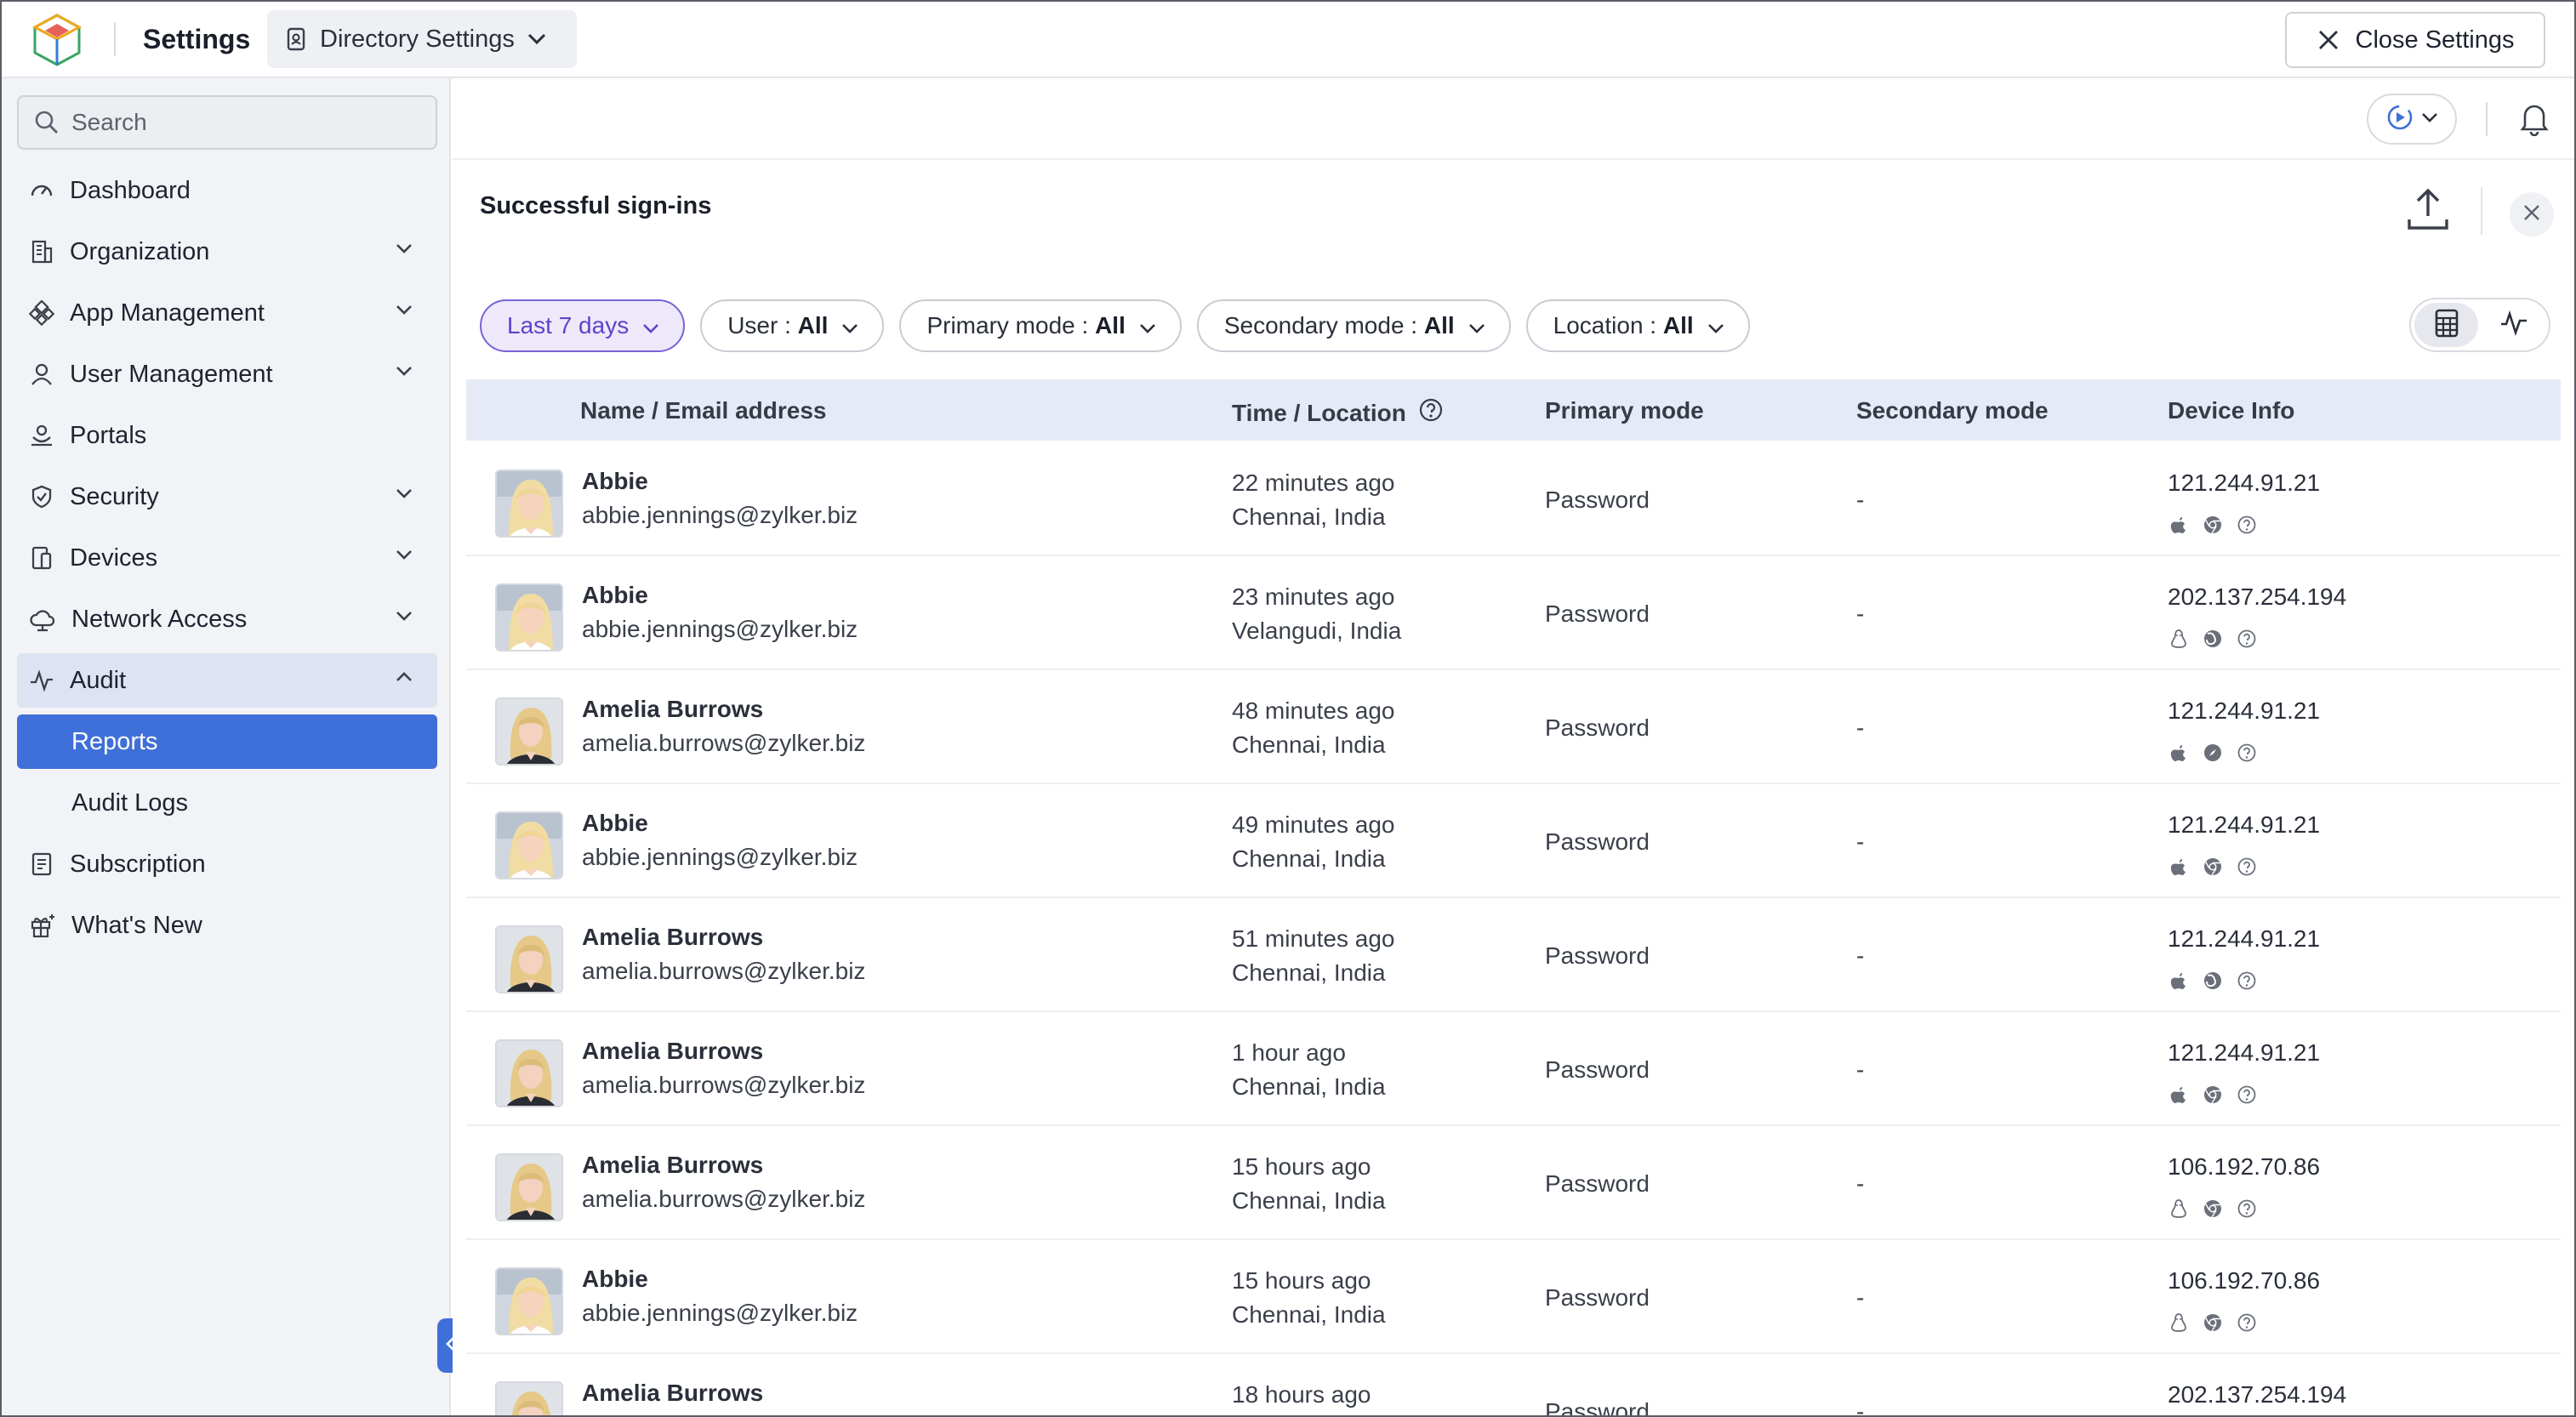 This screenshot has width=2576, height=1417. I want to click on primary-mode-filter-label: Primary mode : All, so click(1026, 325).